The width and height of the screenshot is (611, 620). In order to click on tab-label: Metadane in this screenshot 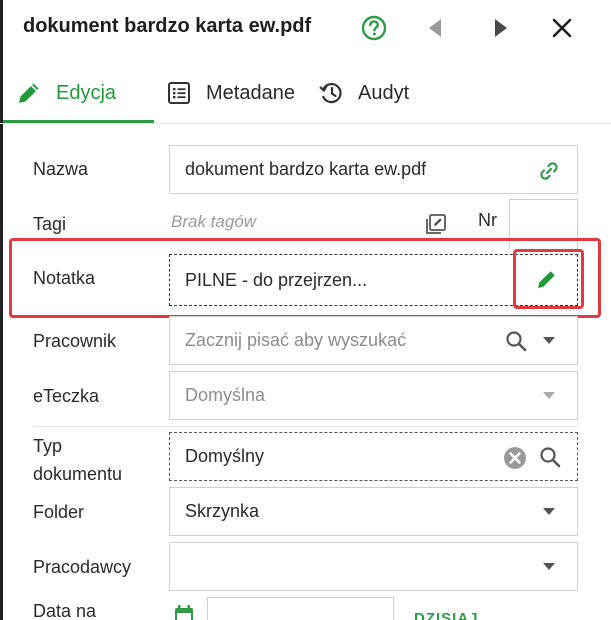, I will do `click(250, 92)`.